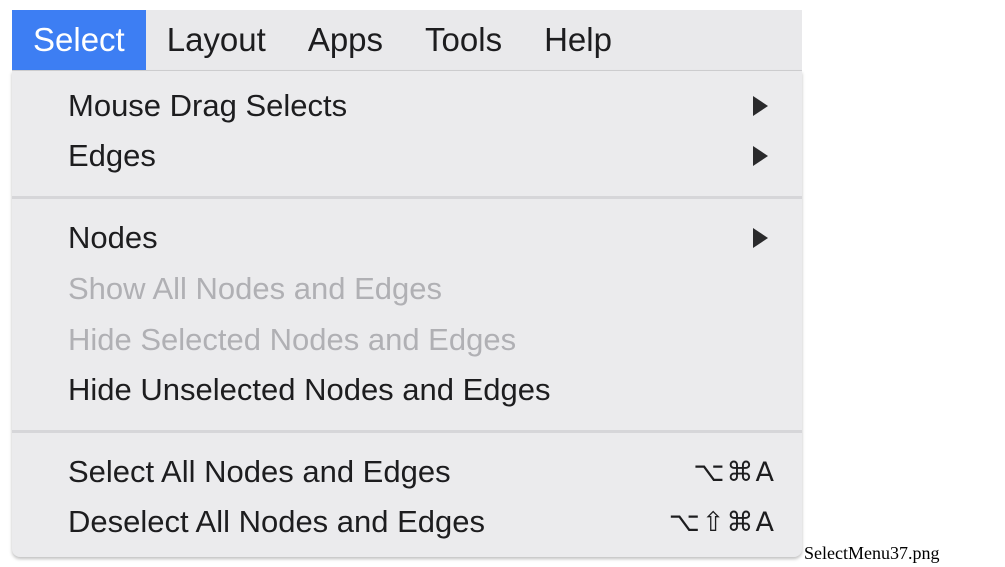  Describe the element at coordinates (578, 40) in the screenshot. I see `menu-help: Help` at that location.